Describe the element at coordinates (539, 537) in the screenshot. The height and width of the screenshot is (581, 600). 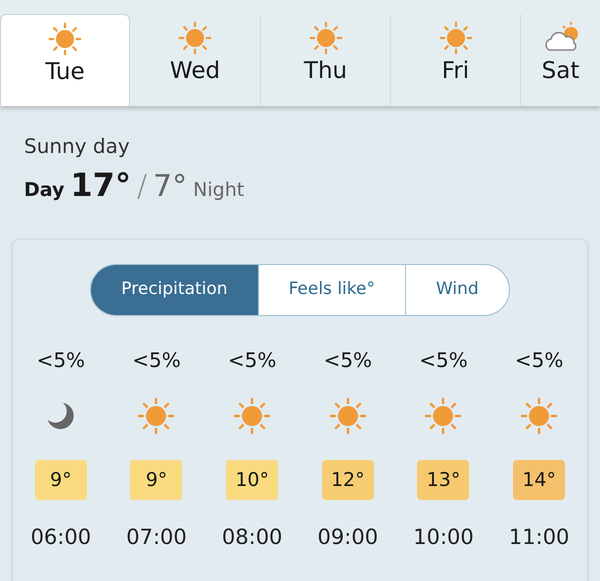
I see `hour-label: 11:00` at that location.